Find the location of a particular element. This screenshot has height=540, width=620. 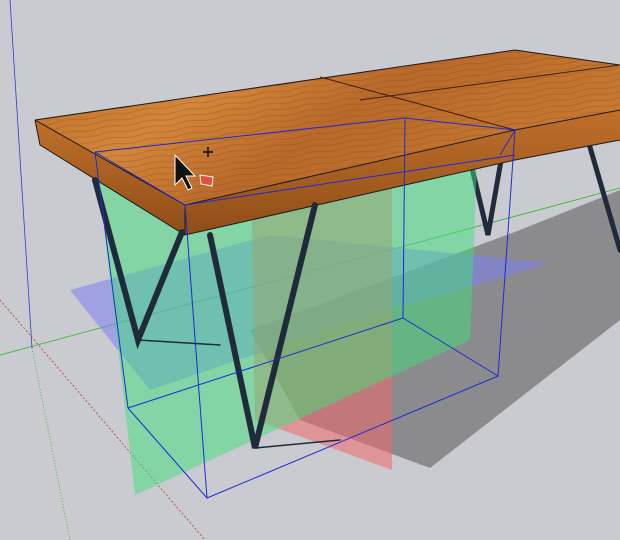

green-axis-dotted is located at coordinates (51, 443).